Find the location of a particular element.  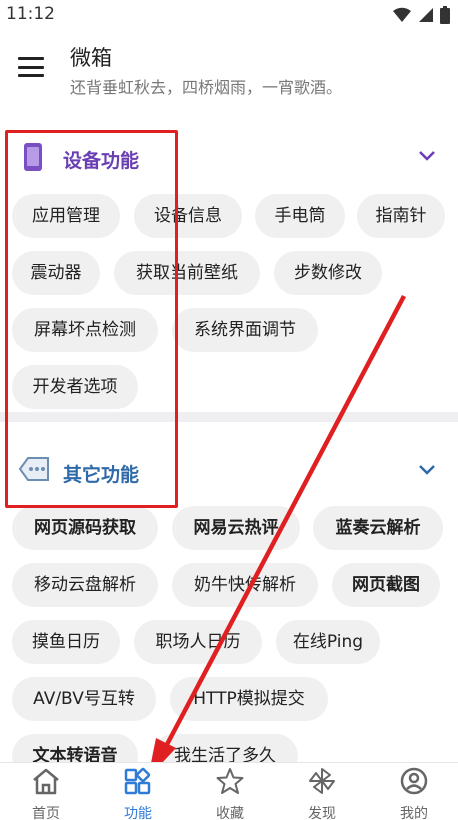

chip-dead-pixel-test: 屏幕坏点检测 is located at coordinates (85, 330).